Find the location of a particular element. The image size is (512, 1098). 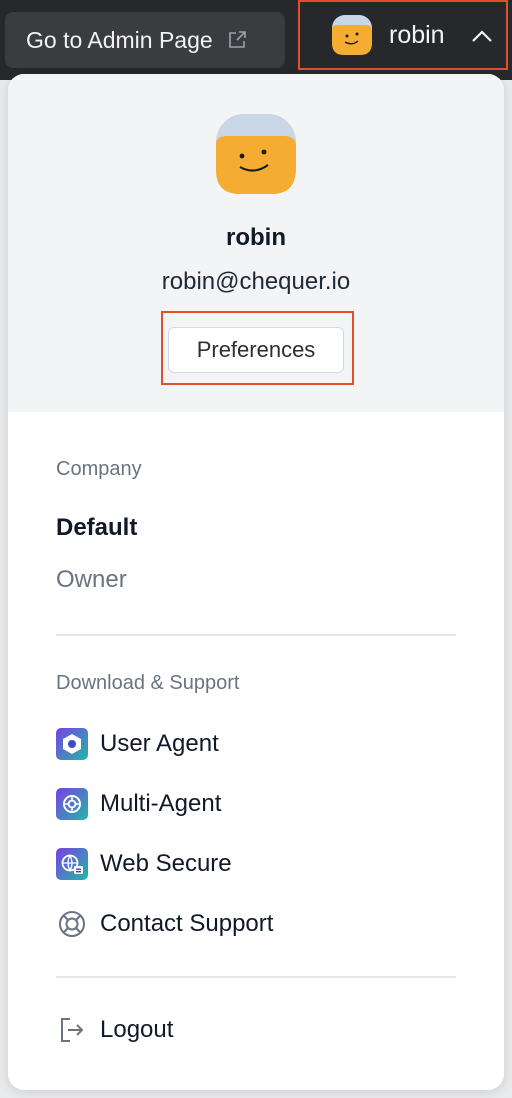

user-menu-name: robin is located at coordinates (417, 34).